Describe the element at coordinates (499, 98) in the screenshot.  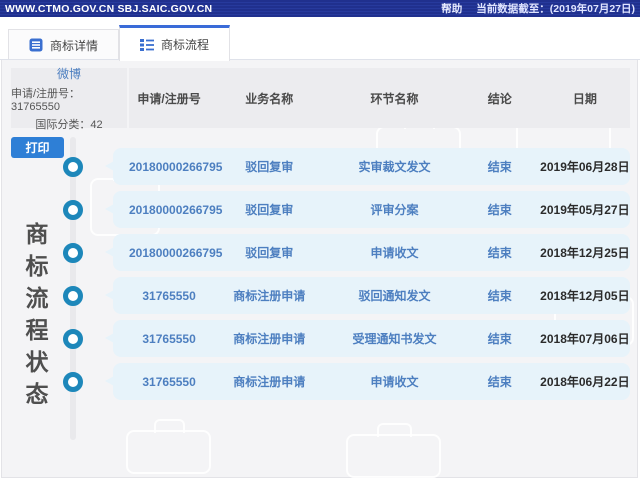
I see `column-header: 结论` at that location.